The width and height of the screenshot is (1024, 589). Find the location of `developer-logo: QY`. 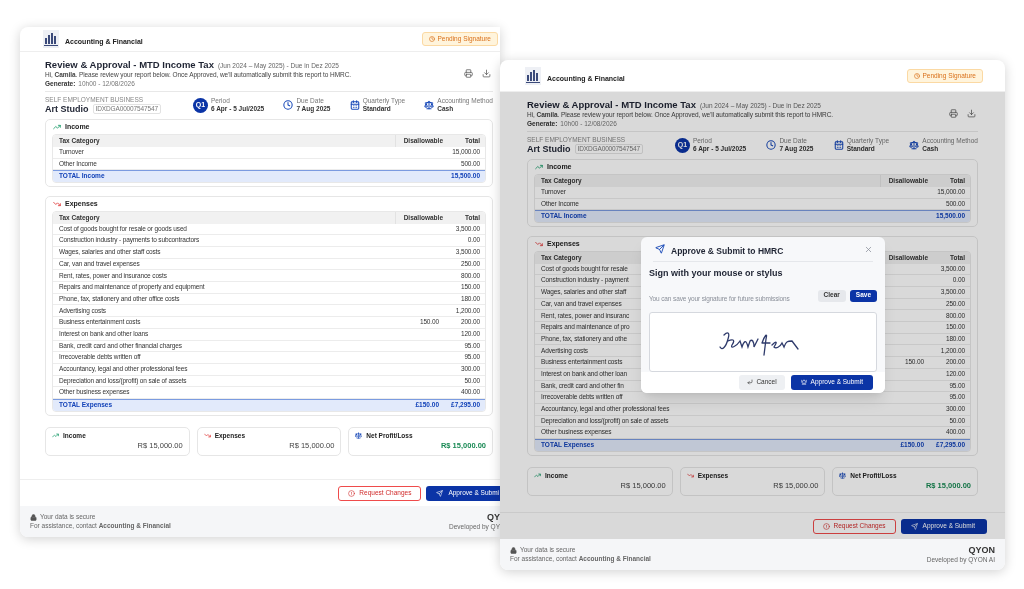

developer-logo: QY is located at coordinates (493, 517).